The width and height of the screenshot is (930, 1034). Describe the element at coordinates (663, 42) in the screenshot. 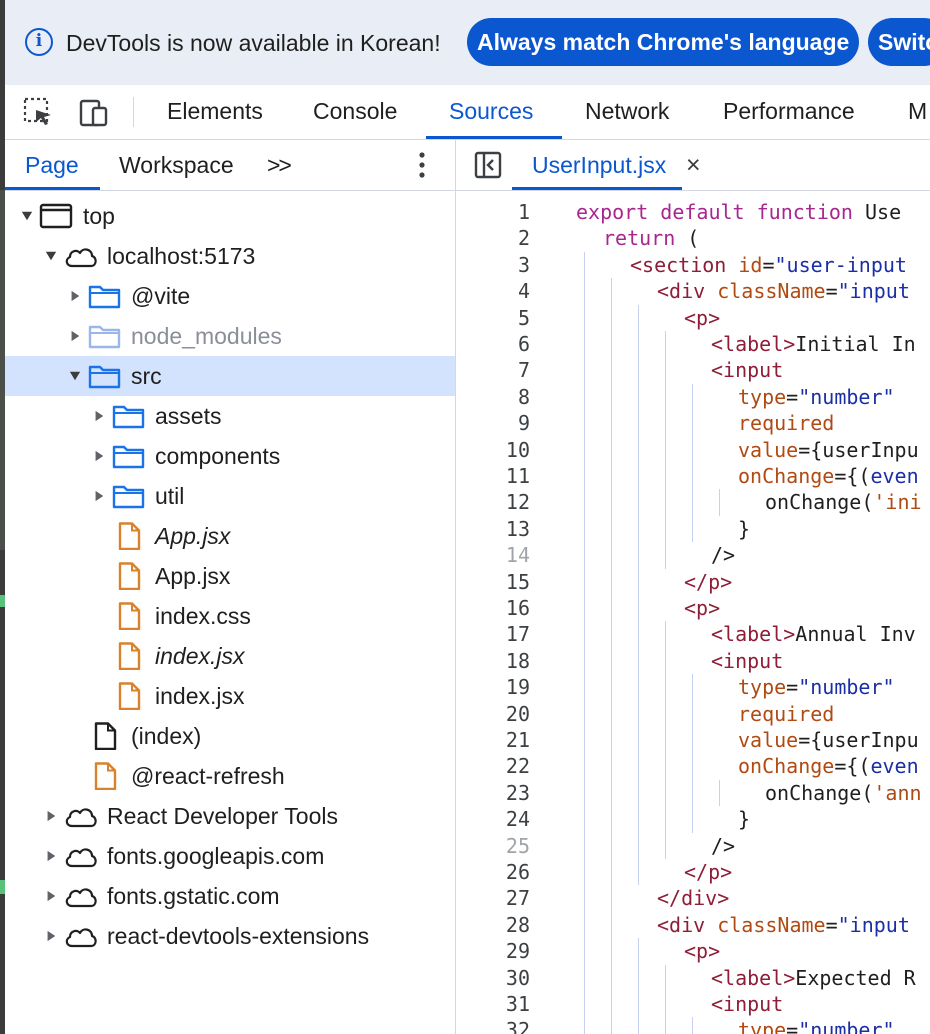

I see `match-language-button: Always match Chrome's language` at that location.